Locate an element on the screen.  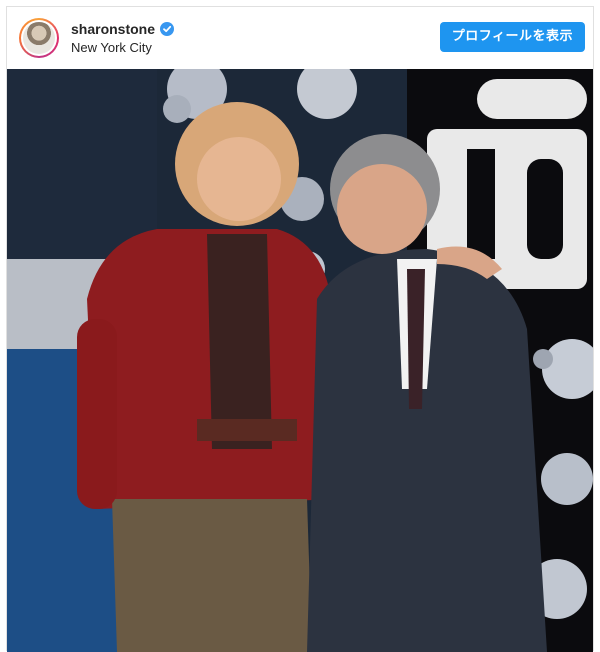
avatar-ring is located at coordinates (39, 38).